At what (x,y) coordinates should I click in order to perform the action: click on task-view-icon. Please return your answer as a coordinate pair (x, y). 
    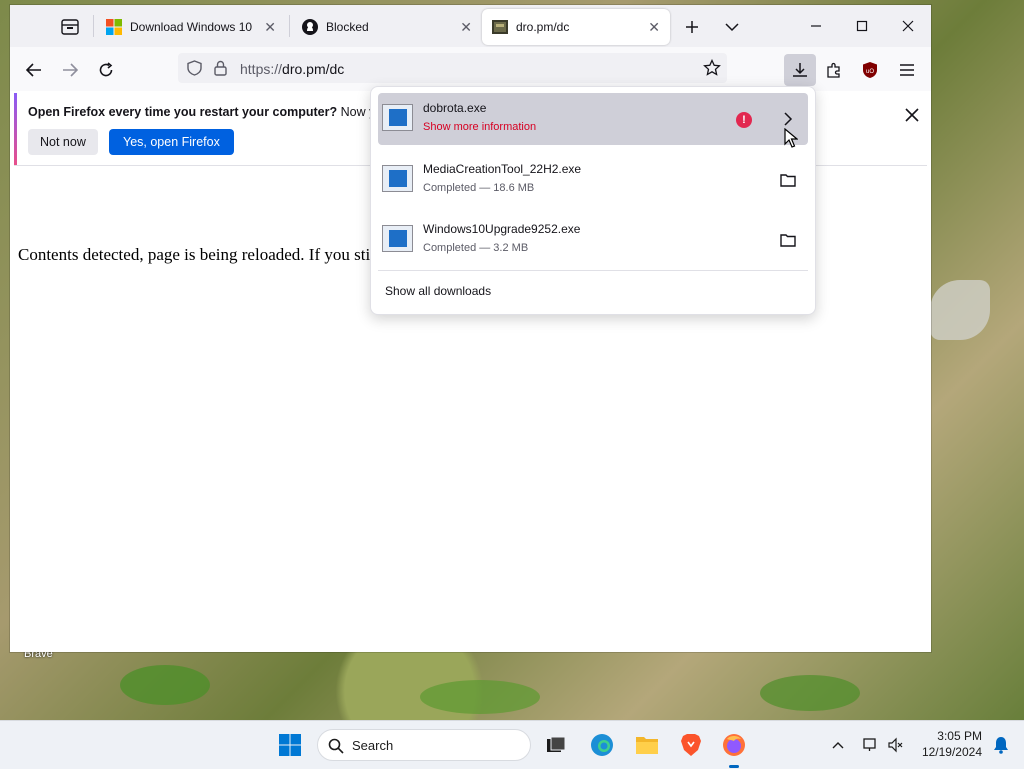
    Looking at the image, I should click on (556, 744).